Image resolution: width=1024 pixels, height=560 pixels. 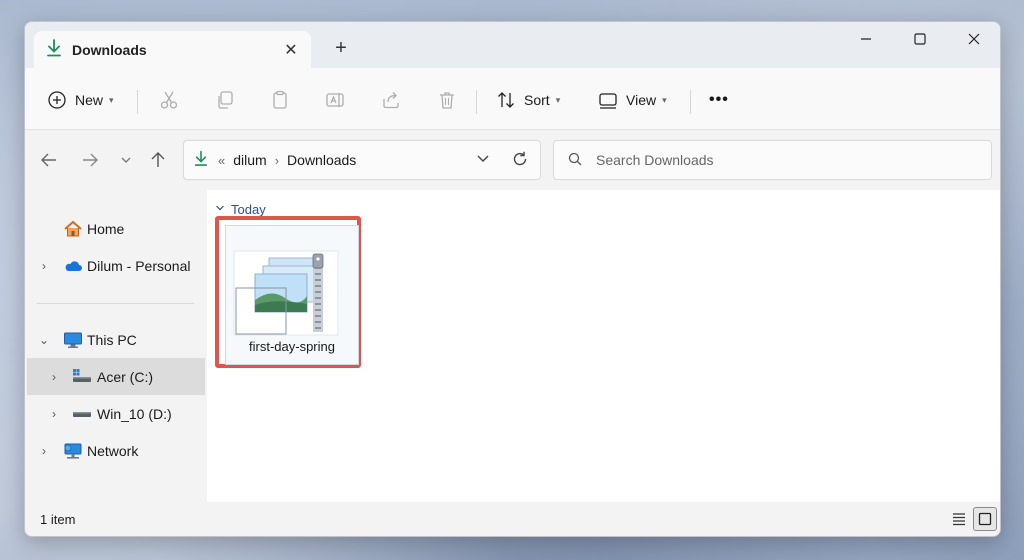 I want to click on zip-folder-icon, so click(x=286, y=294).